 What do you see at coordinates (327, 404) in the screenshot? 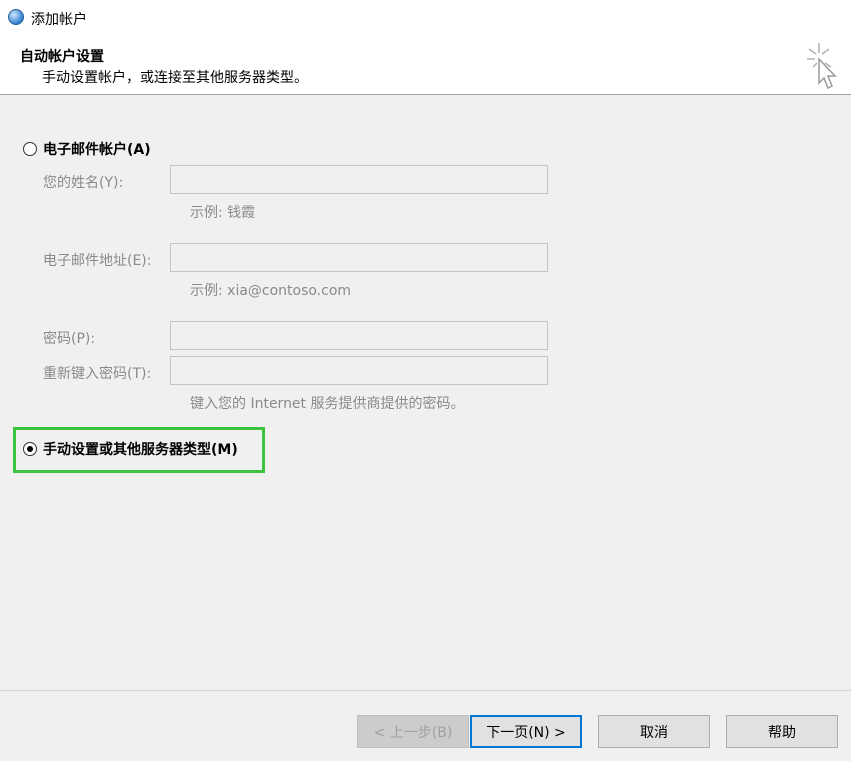
I see `password-hint: 键入您的 Internet 服务提供商提供的密码。` at bounding box center [327, 404].